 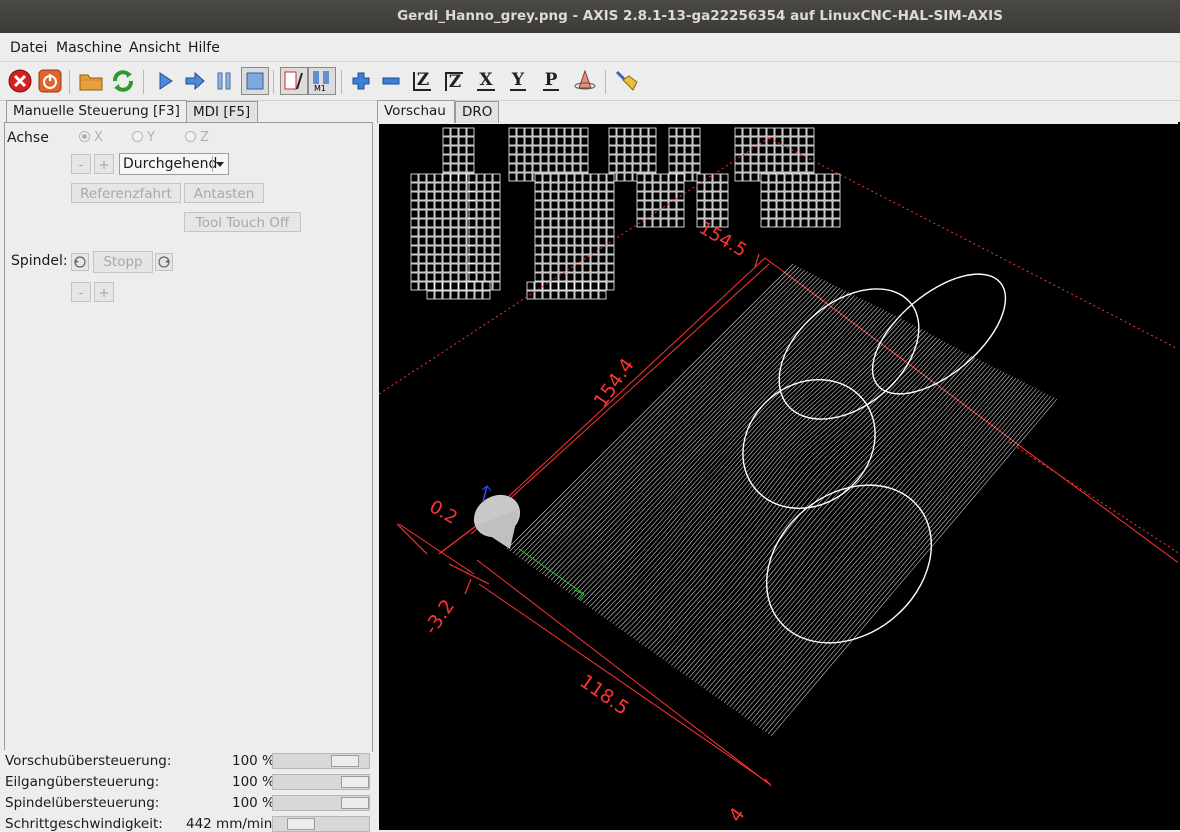 I want to click on estop-icon, so click(x=20, y=81).